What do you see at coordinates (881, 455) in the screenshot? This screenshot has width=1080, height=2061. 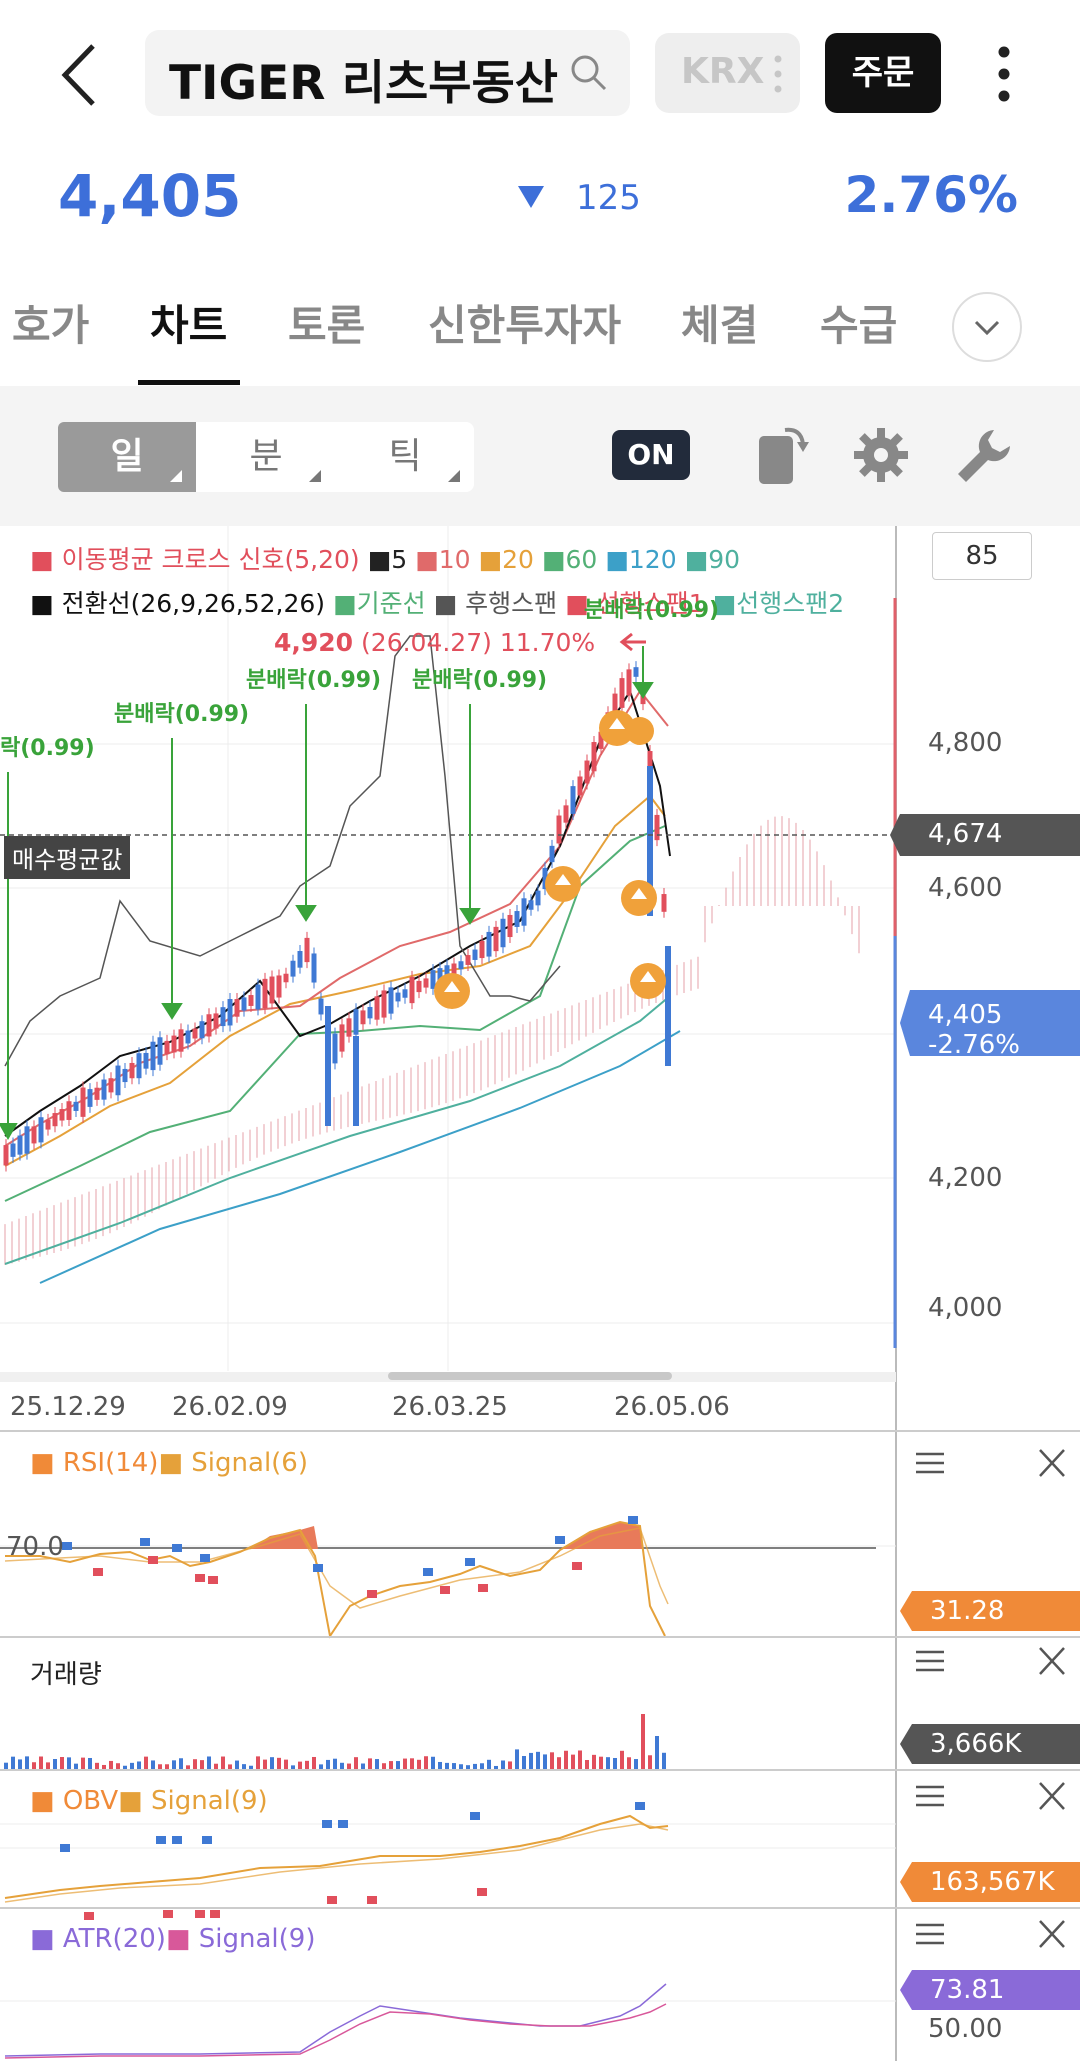 I see `settings-gear-icon` at bounding box center [881, 455].